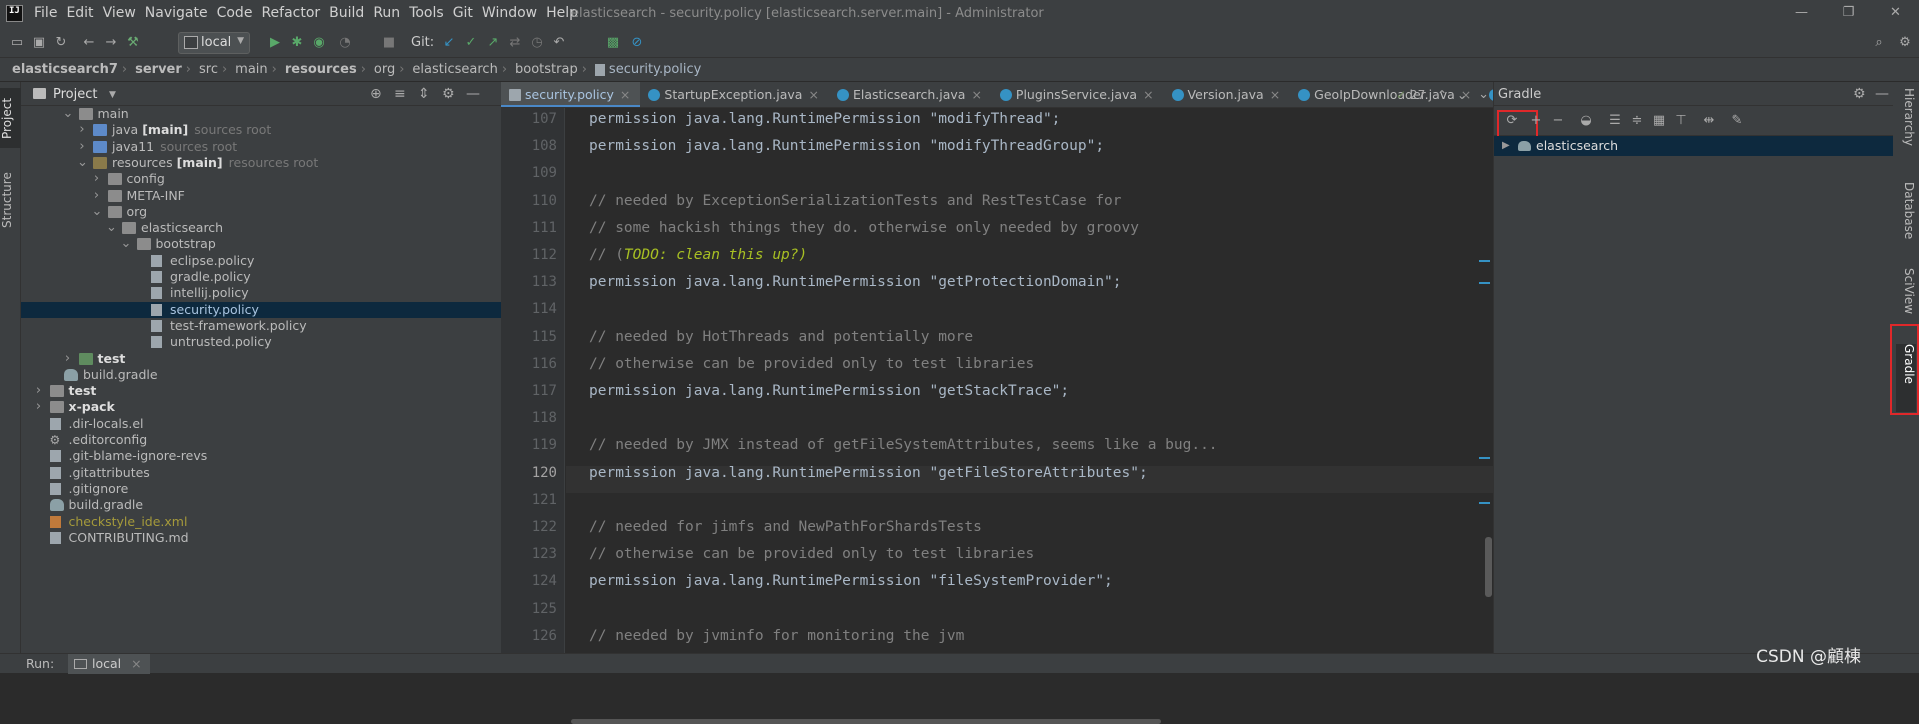 The height and width of the screenshot is (724, 1919). What do you see at coordinates (1659, 121) in the screenshot?
I see `dependencies-icon: ▦` at bounding box center [1659, 121].